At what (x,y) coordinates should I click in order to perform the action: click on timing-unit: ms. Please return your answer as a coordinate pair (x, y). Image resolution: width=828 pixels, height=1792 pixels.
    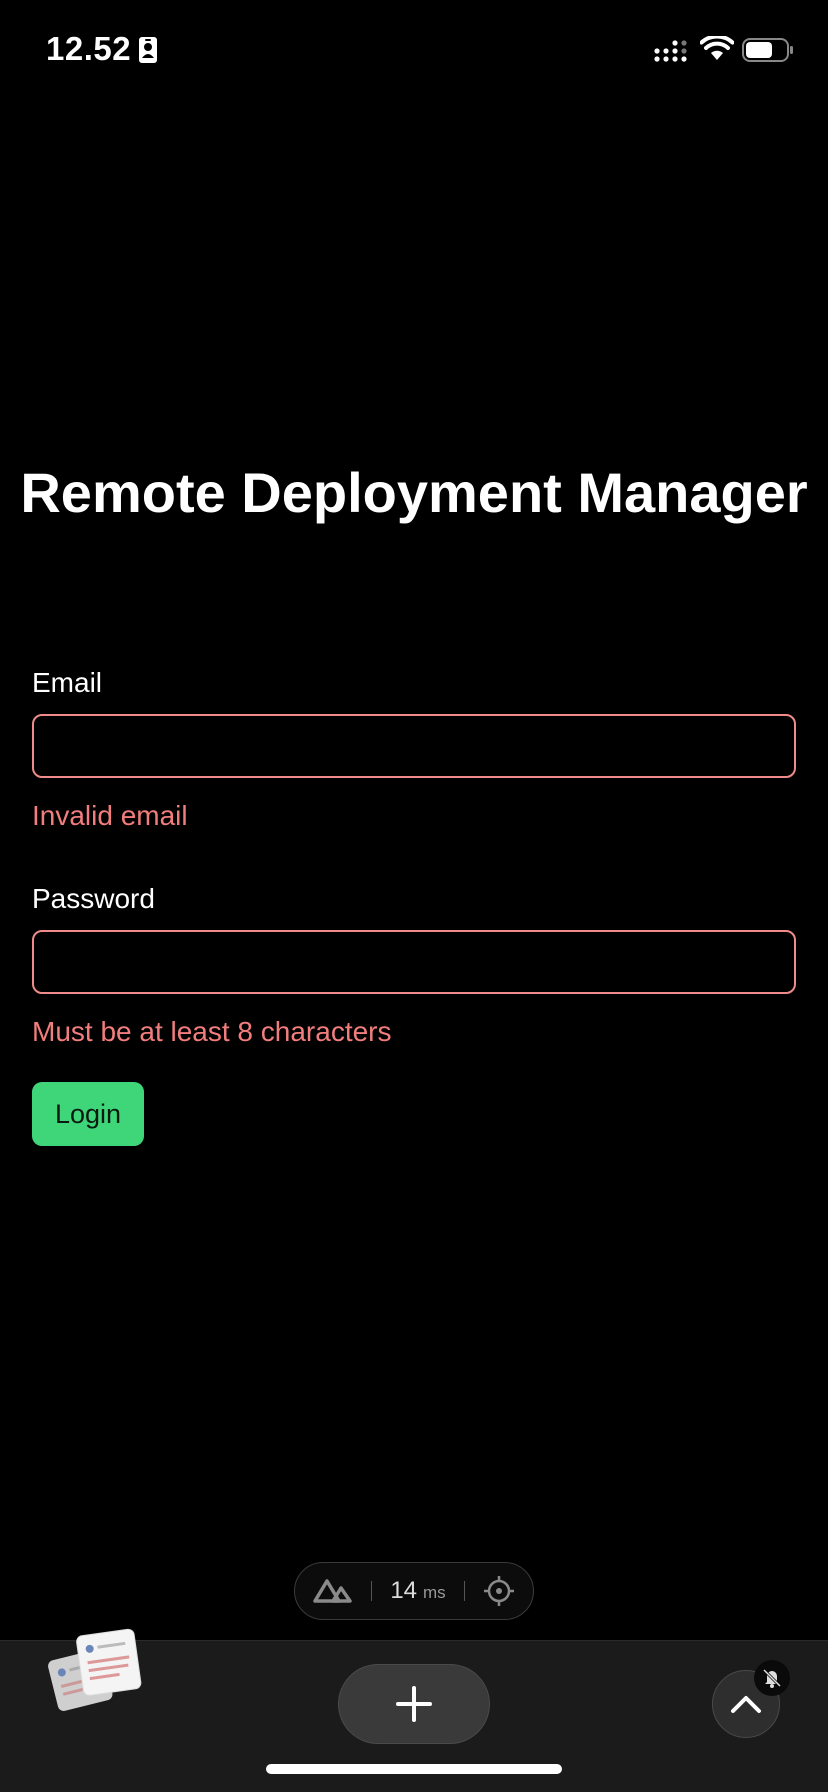
    Looking at the image, I should click on (434, 1592).